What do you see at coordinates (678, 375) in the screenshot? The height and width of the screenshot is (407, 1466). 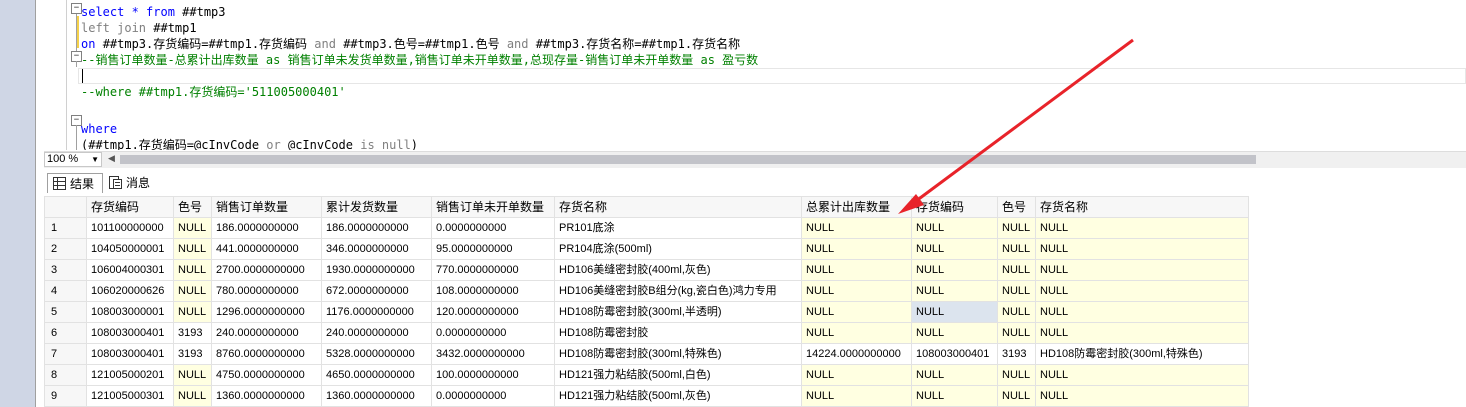 I see `table-cell: HD121强力粘结胶(500ml,白色)` at bounding box center [678, 375].